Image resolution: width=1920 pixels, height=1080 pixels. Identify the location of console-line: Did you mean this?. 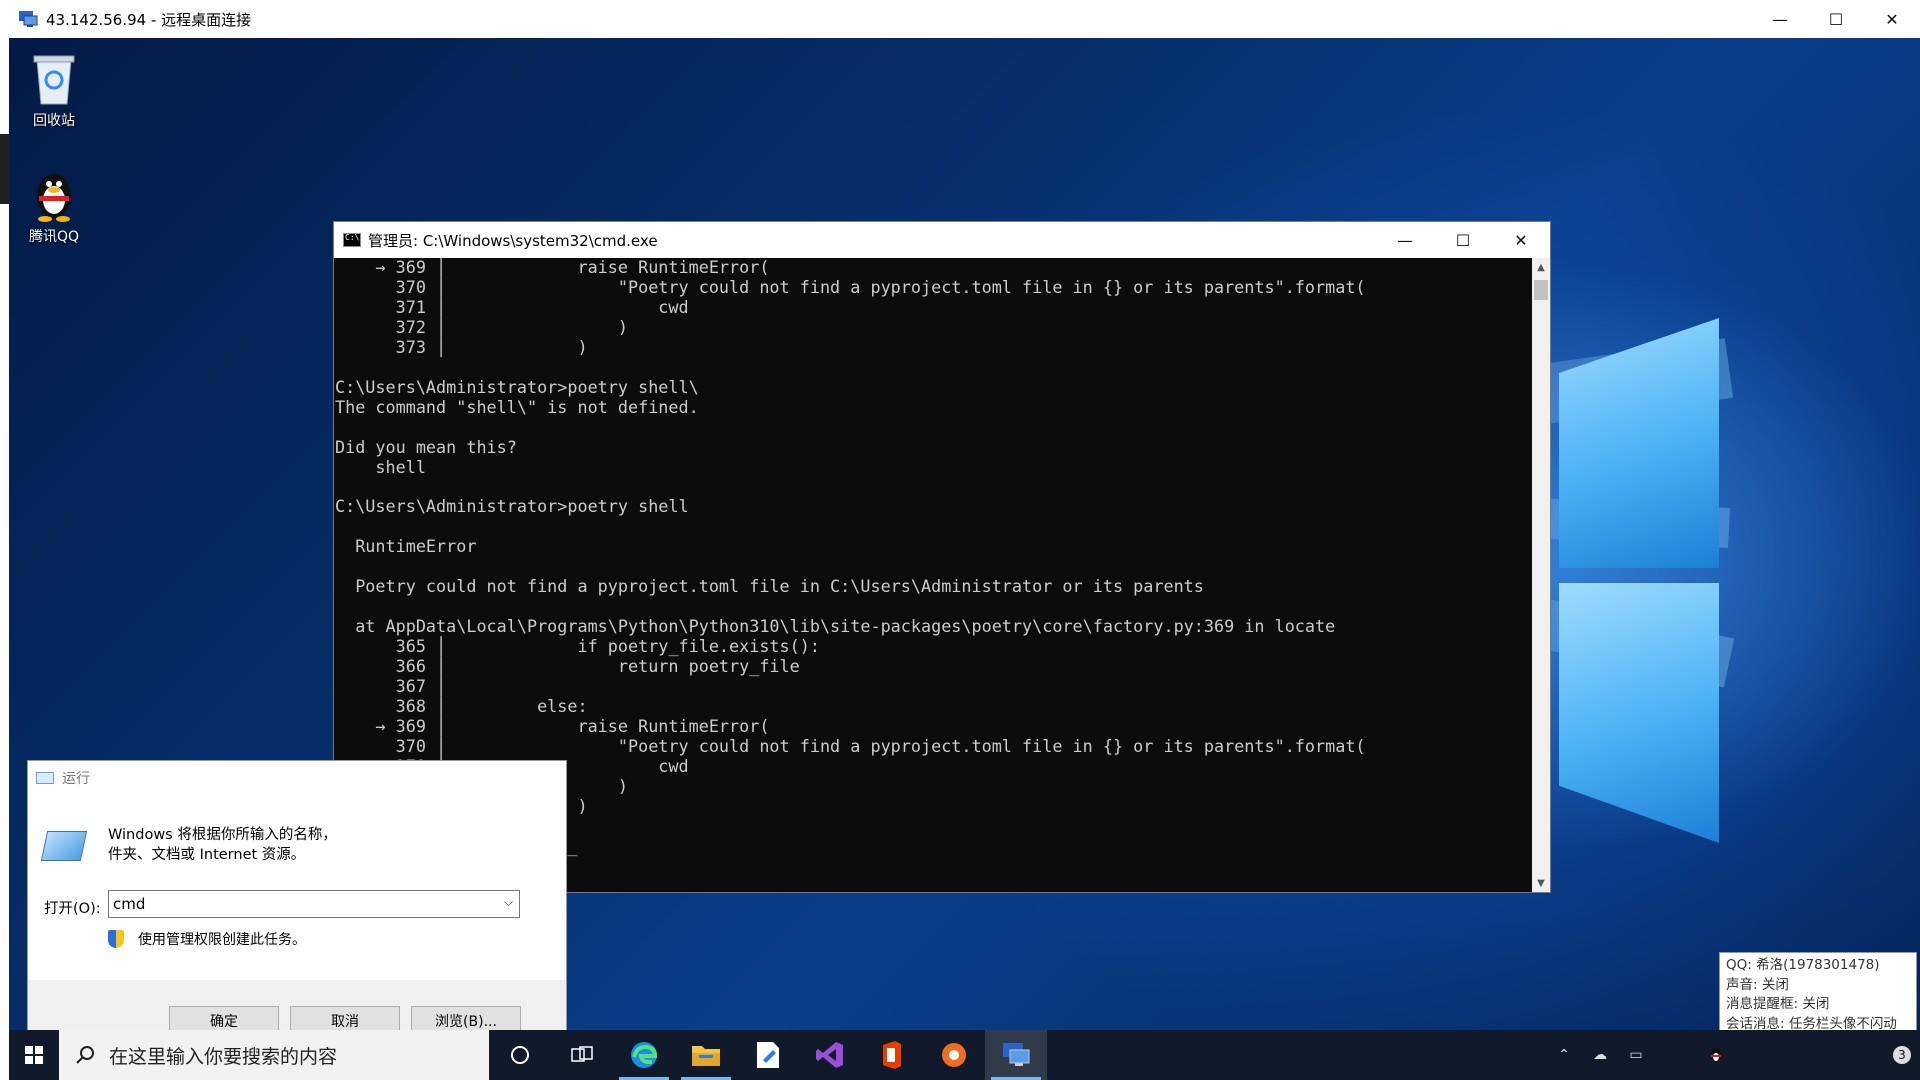
(426, 446).